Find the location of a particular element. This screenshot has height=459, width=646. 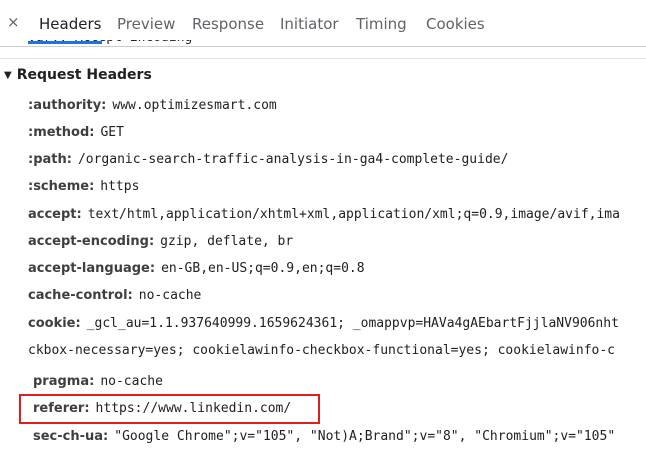

tab-cookies: Cookies is located at coordinates (455, 24).